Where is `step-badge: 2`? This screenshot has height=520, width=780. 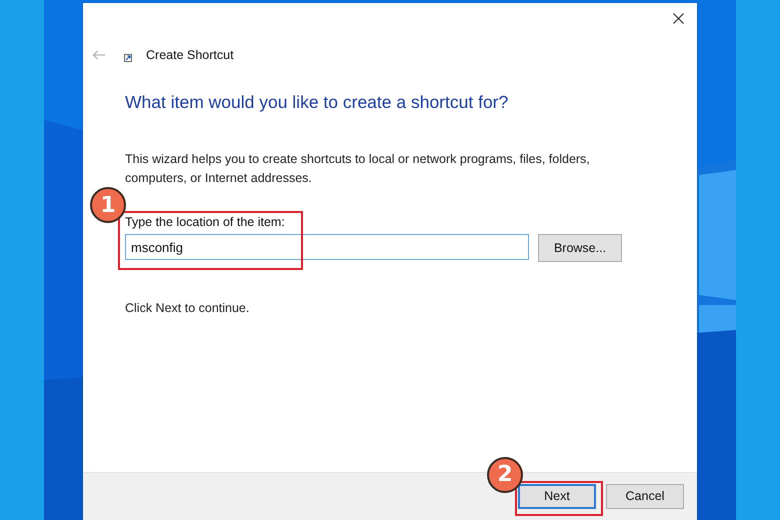
step-badge: 2 is located at coordinates (505, 474).